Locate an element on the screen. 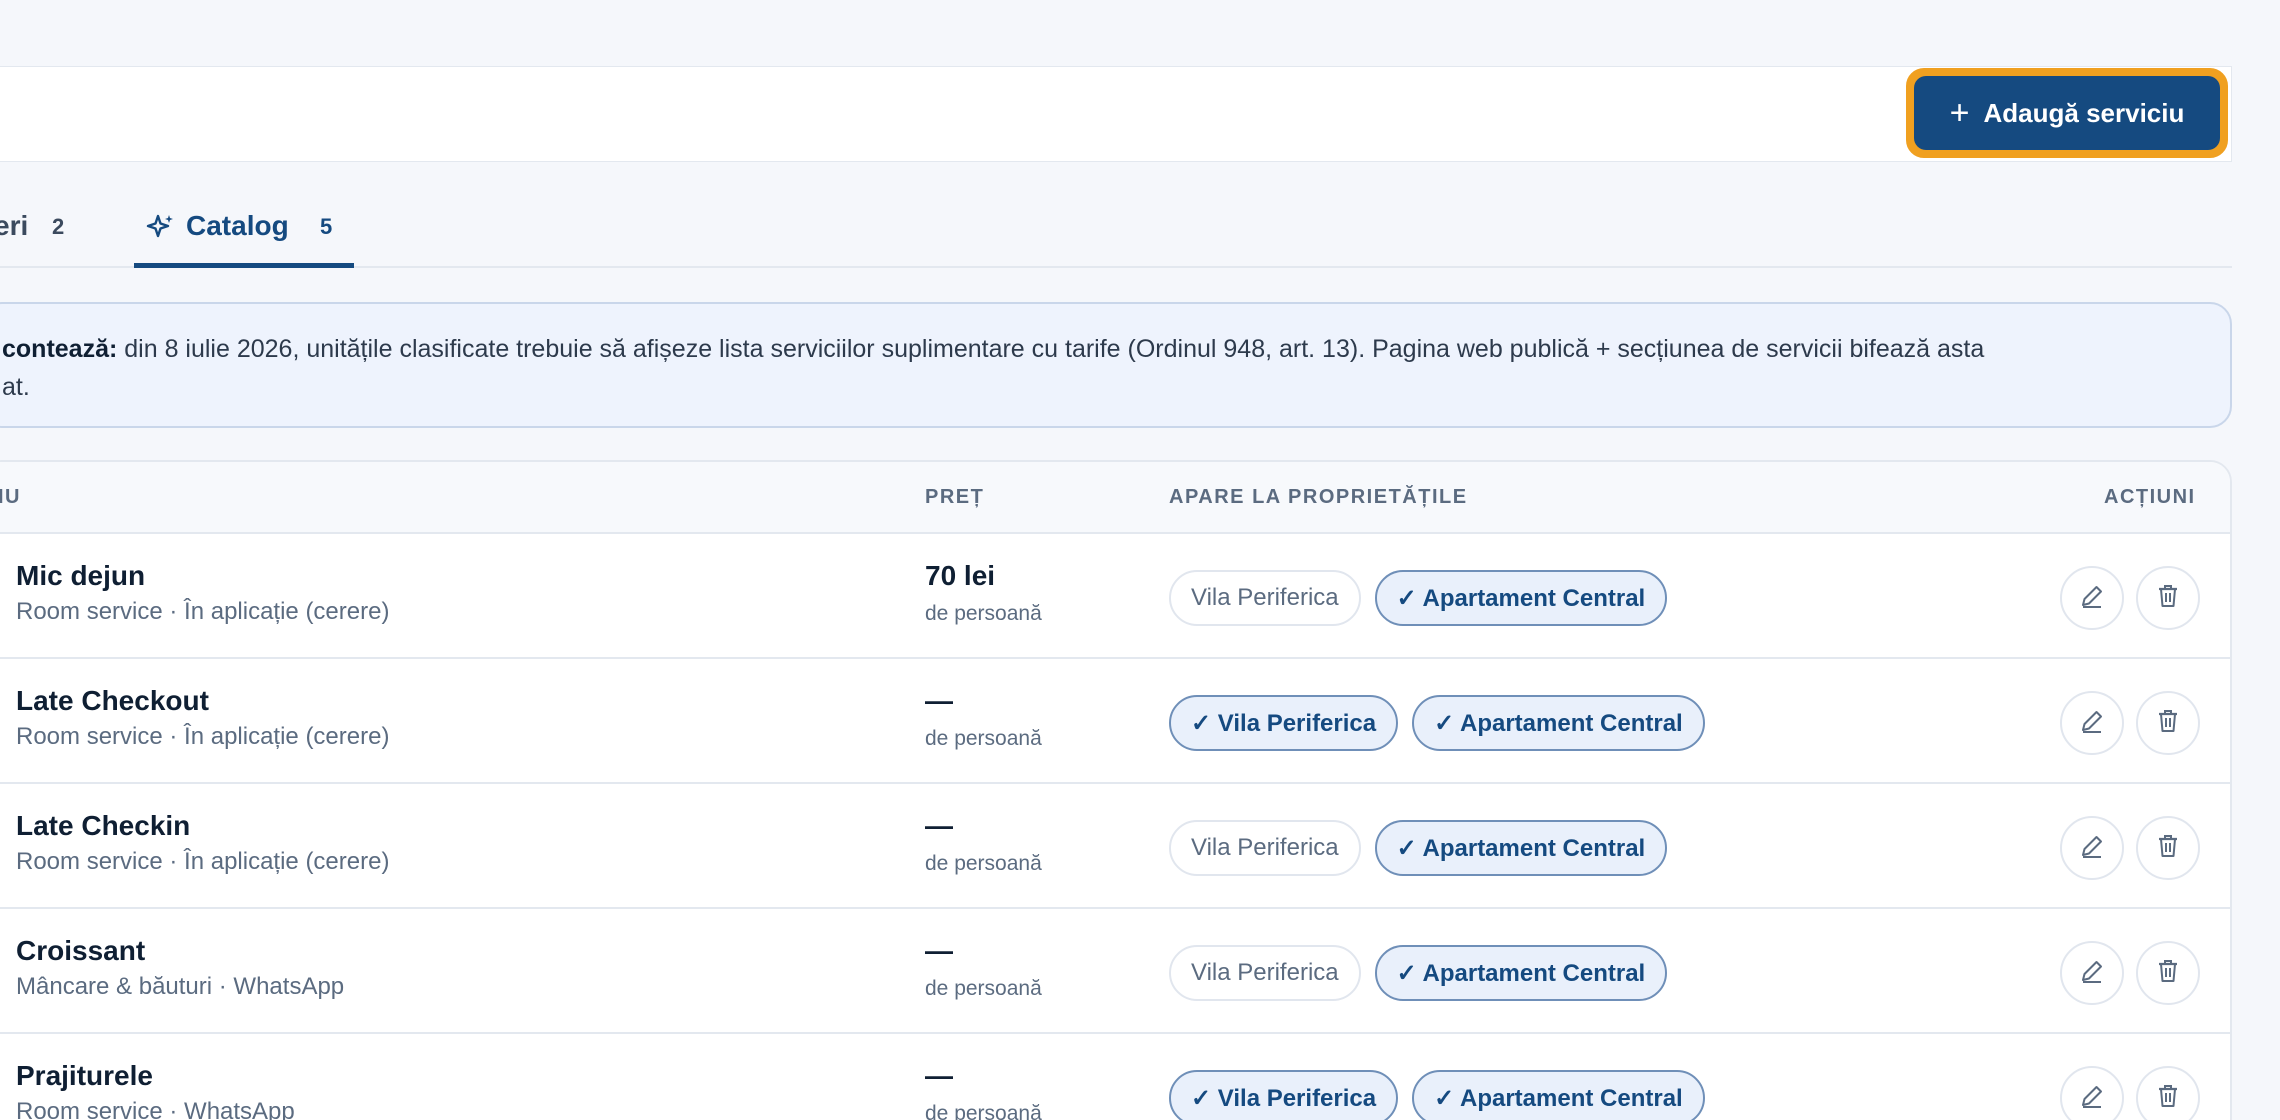 This screenshot has width=2280, height=1120. tab-previous-label: eri is located at coordinates (14, 226).